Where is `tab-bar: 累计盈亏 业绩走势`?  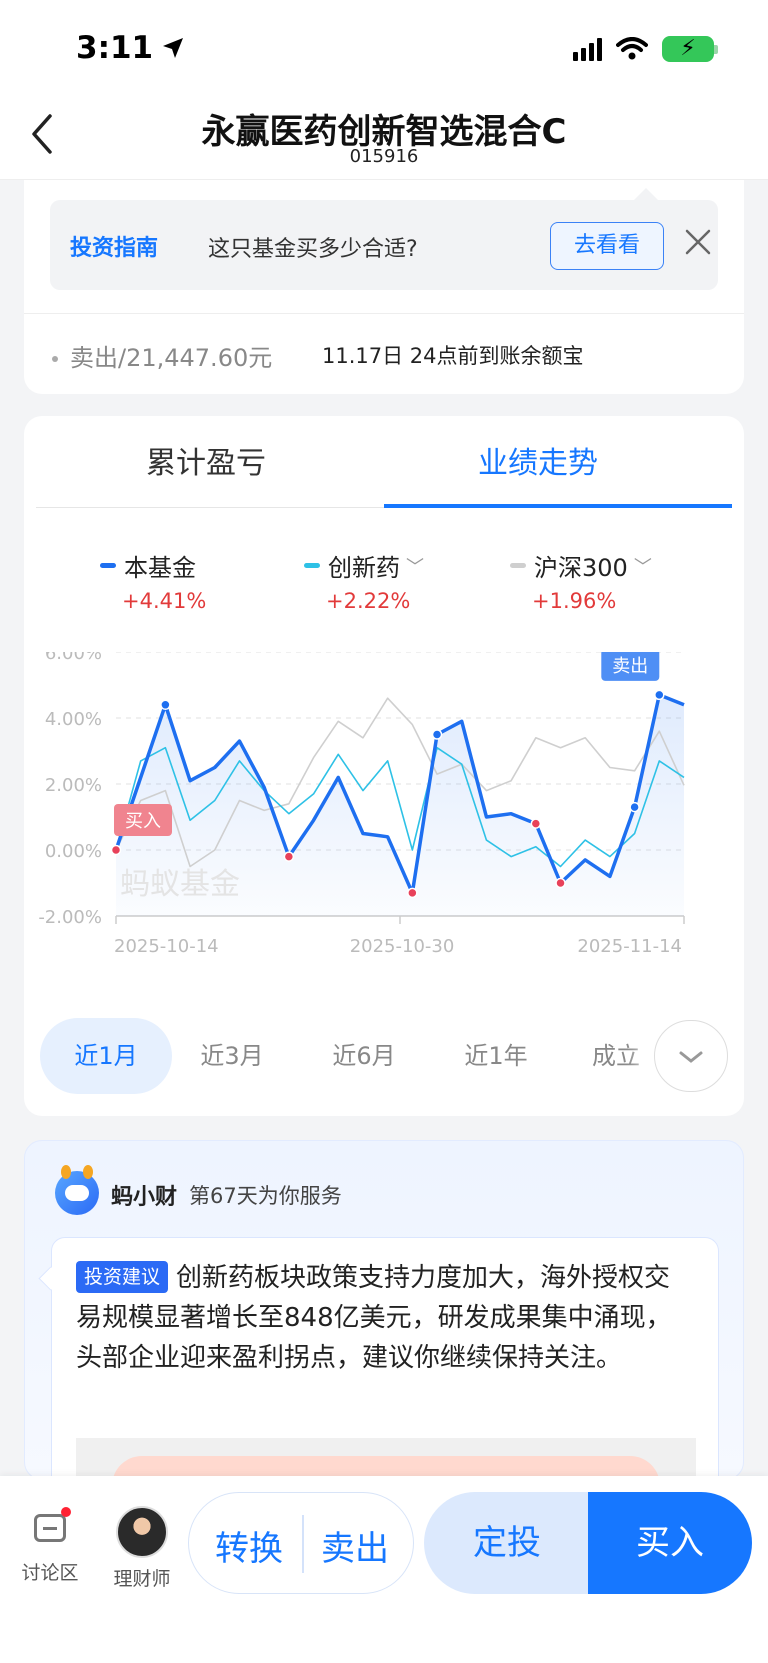 tab-bar: 累计盈亏 业绩走势 is located at coordinates (384, 462).